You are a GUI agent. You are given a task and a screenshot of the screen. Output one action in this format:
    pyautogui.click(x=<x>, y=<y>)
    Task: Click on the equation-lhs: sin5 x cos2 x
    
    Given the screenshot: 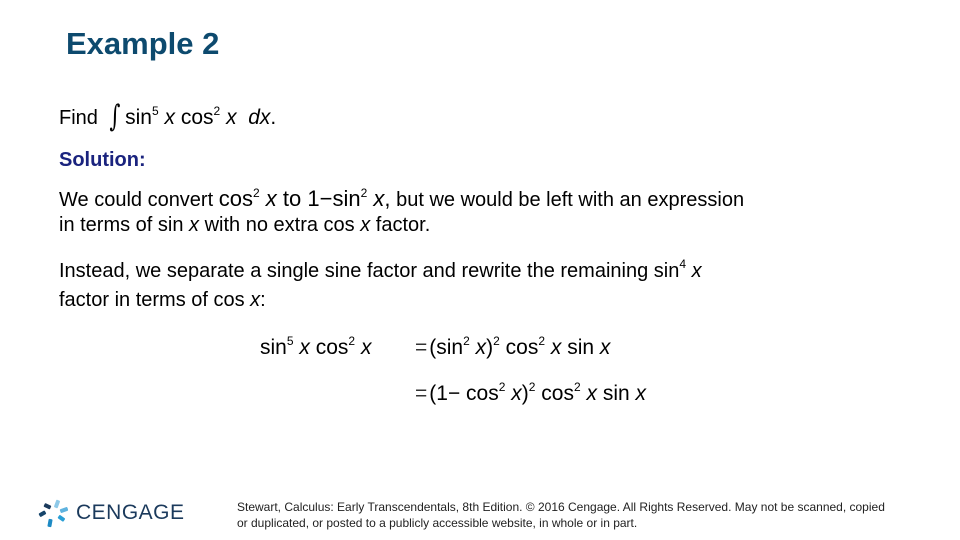 What is the action you would take?
    pyautogui.click(x=316, y=346)
    